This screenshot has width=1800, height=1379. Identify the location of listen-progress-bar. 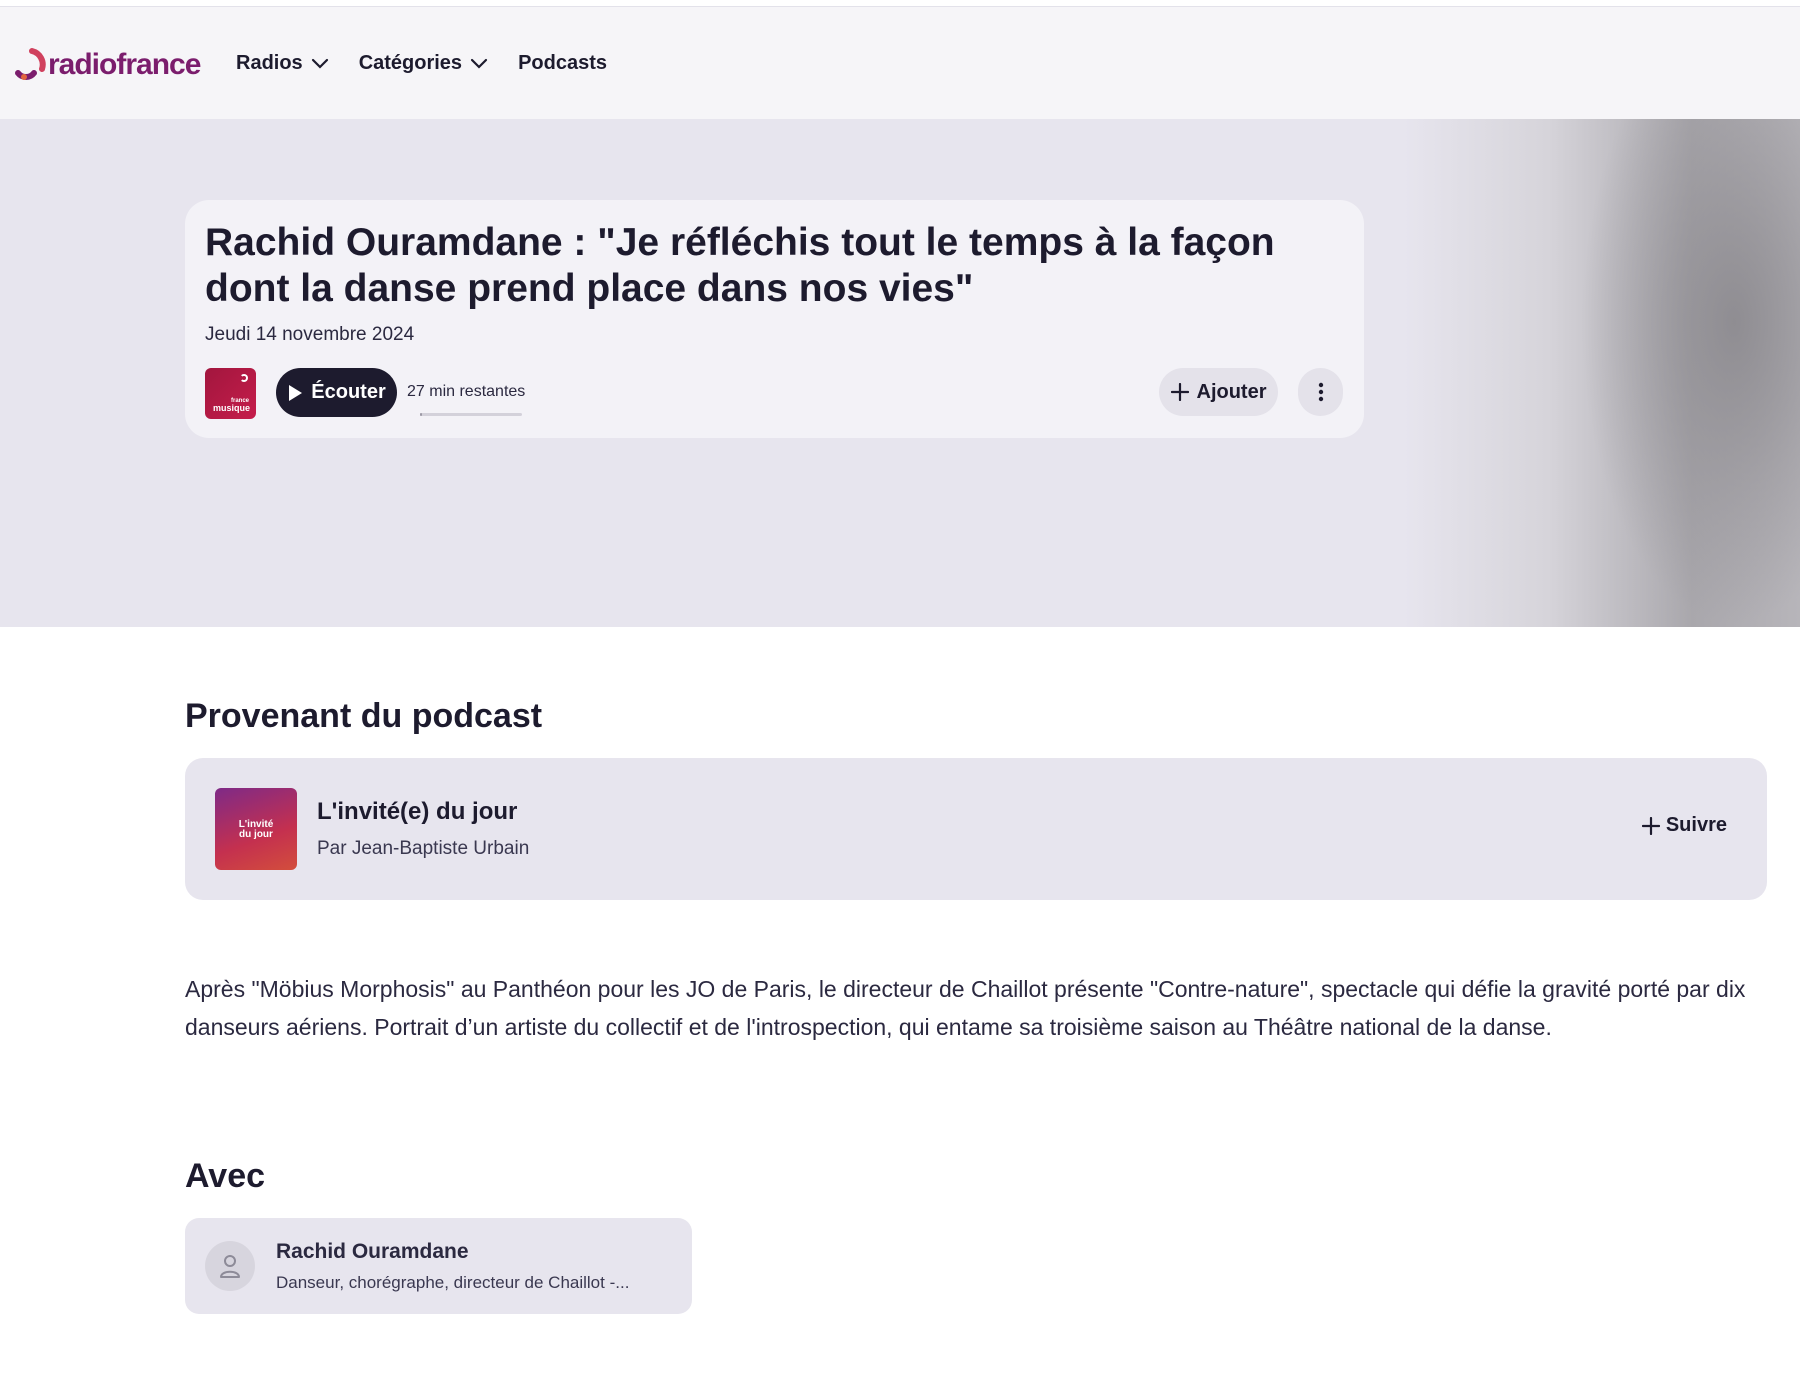
(471, 414).